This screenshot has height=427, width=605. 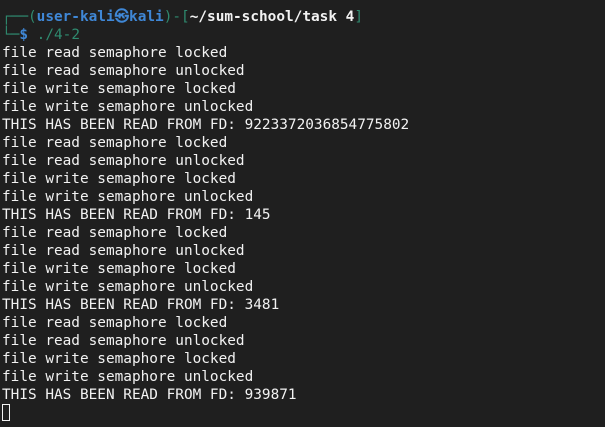 I want to click on prompt-command-line: └─$ ./4-2, so click(x=303, y=35).